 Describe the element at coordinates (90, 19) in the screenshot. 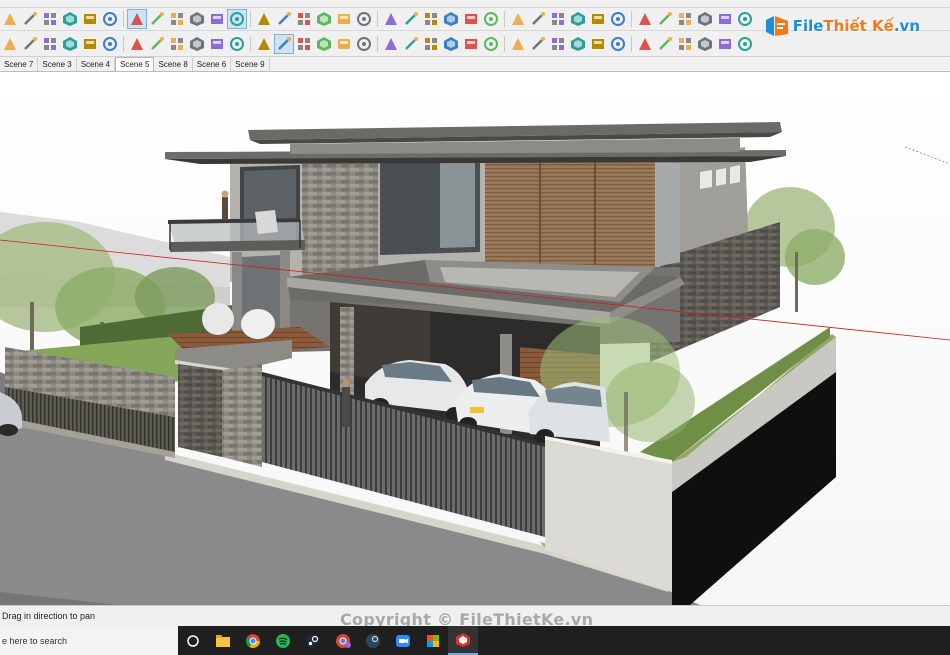

I see `move-icon` at that location.